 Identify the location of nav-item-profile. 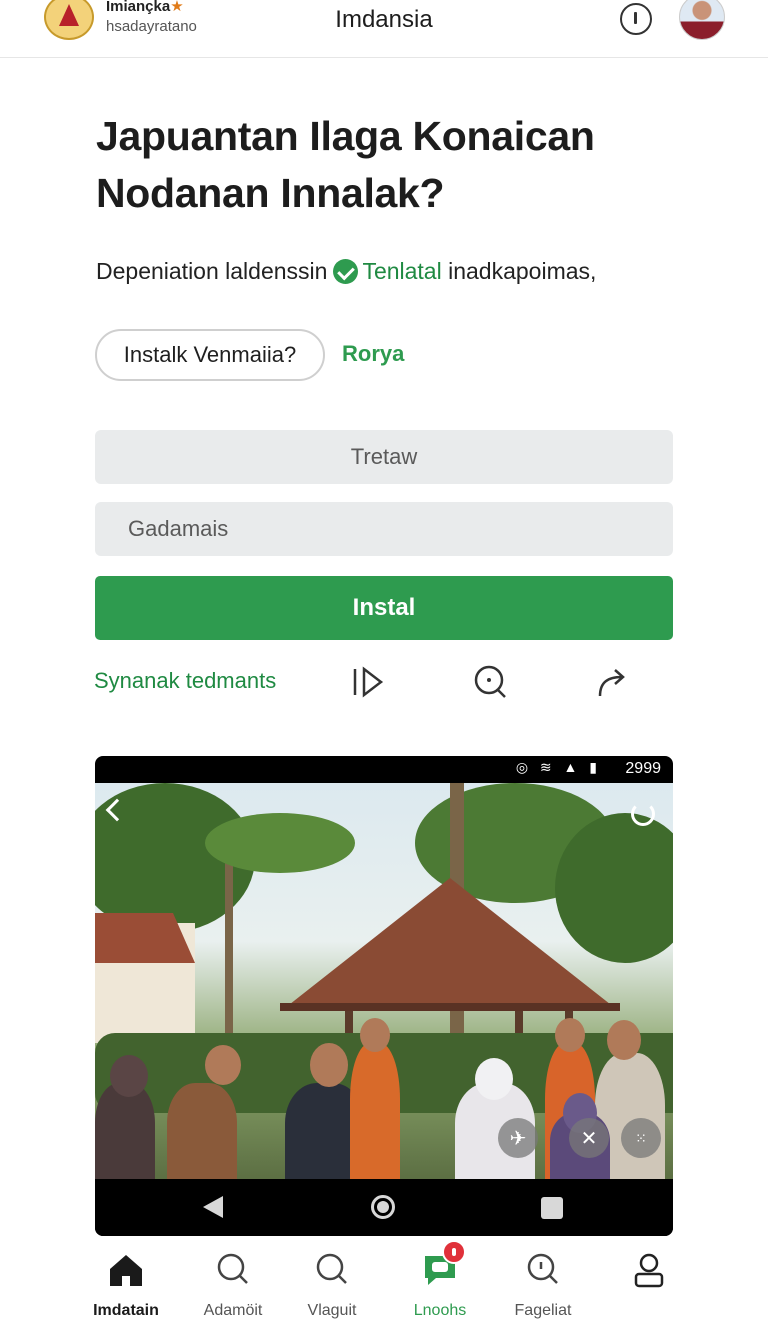
(649, 1276).